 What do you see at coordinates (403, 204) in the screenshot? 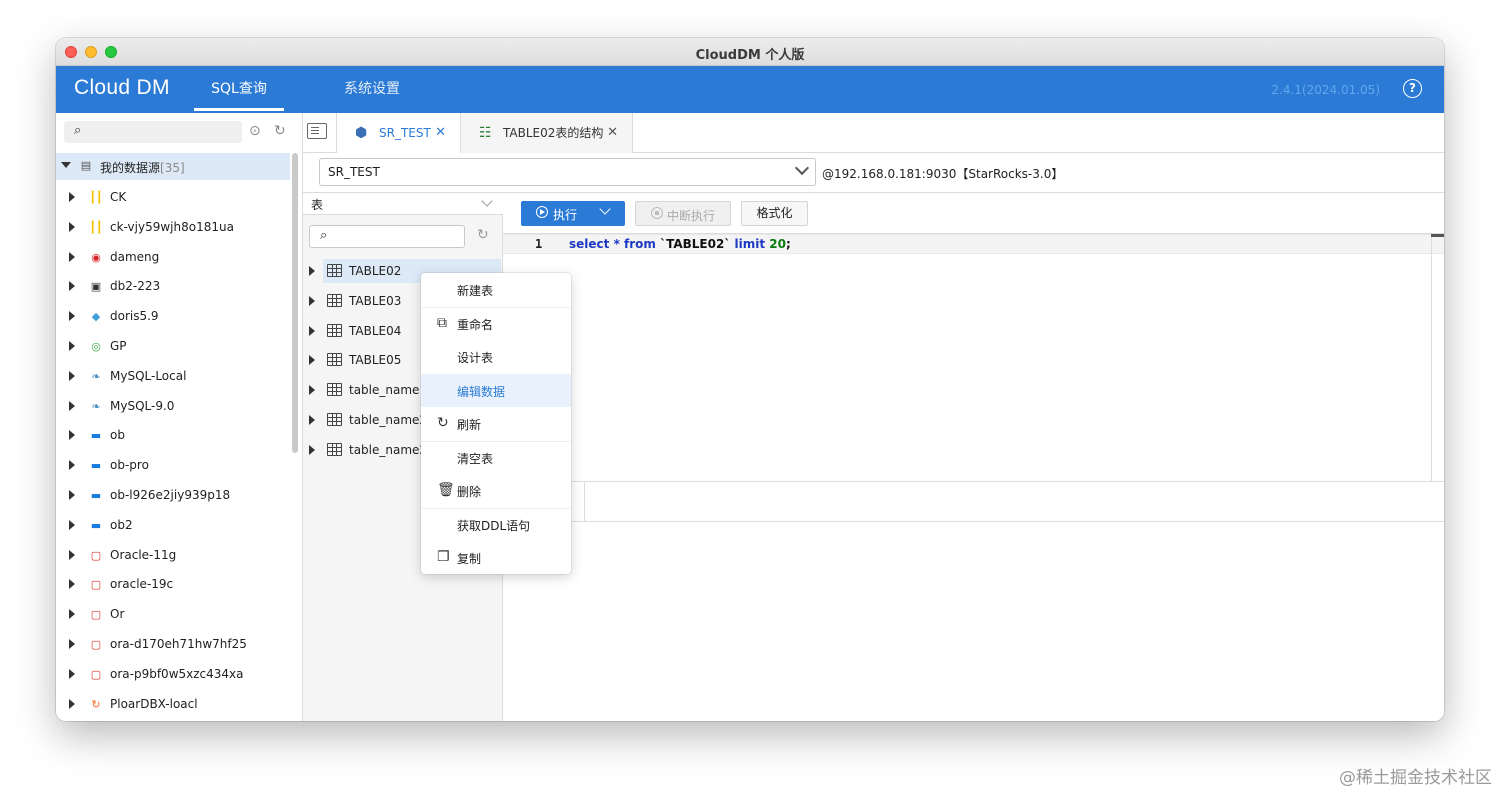
I see `object-type-select: 表` at bounding box center [403, 204].